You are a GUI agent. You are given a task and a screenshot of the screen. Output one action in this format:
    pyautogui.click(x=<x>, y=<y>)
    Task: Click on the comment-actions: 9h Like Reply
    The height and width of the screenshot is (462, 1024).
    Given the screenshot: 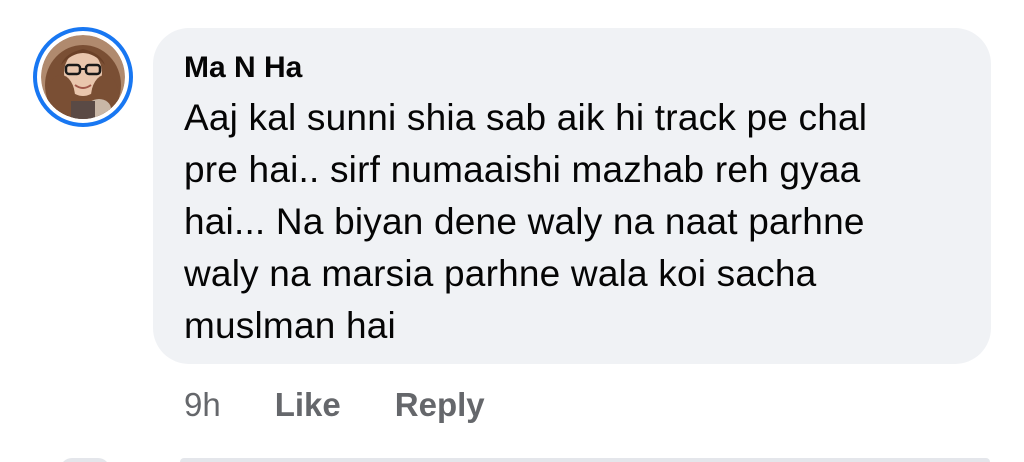 What is the action you would take?
    pyautogui.click(x=334, y=405)
    